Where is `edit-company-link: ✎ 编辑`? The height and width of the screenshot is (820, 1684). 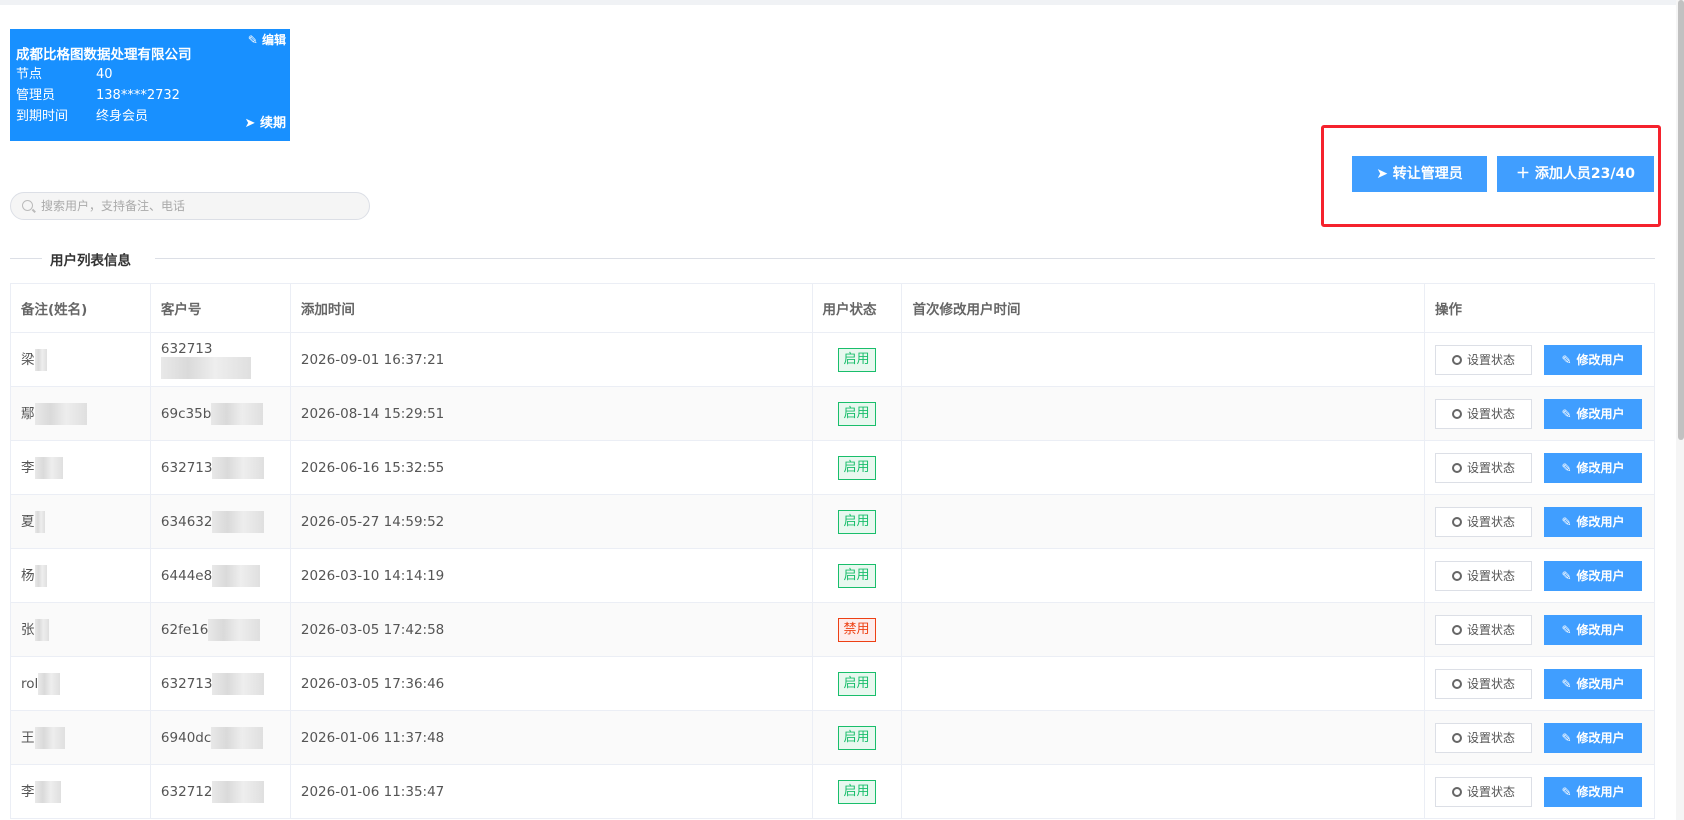 edit-company-link: ✎ 编辑 is located at coordinates (267, 39).